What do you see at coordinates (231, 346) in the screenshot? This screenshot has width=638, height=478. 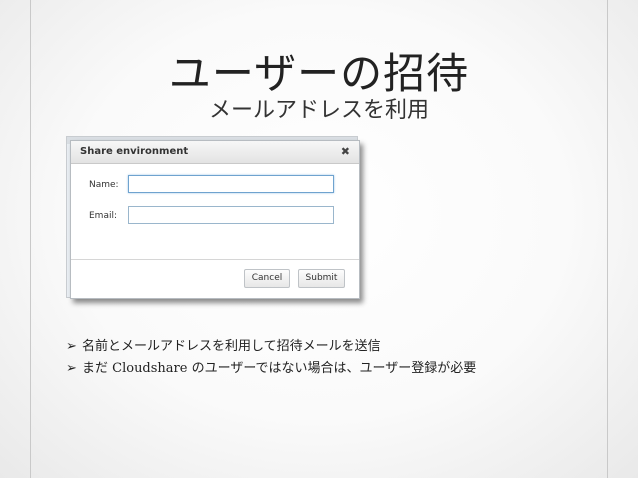 I see `bullet-text: 名前とメールアドレスを利用して招待メールを送信` at bounding box center [231, 346].